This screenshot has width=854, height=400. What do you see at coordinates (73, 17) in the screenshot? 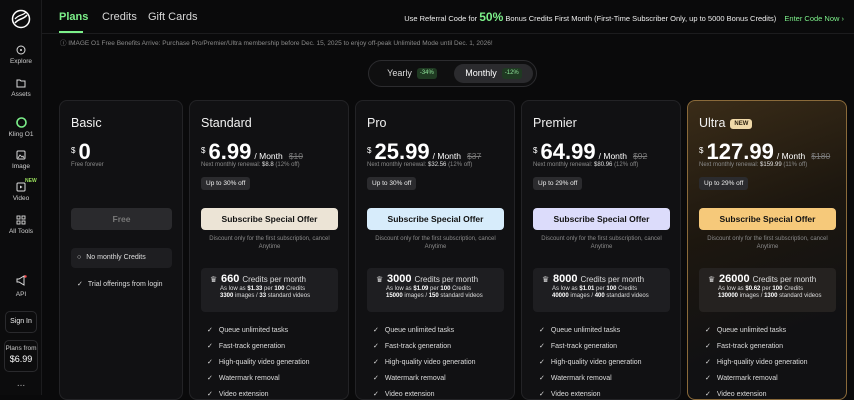
I see `tab-plans: Plans` at bounding box center [73, 17].